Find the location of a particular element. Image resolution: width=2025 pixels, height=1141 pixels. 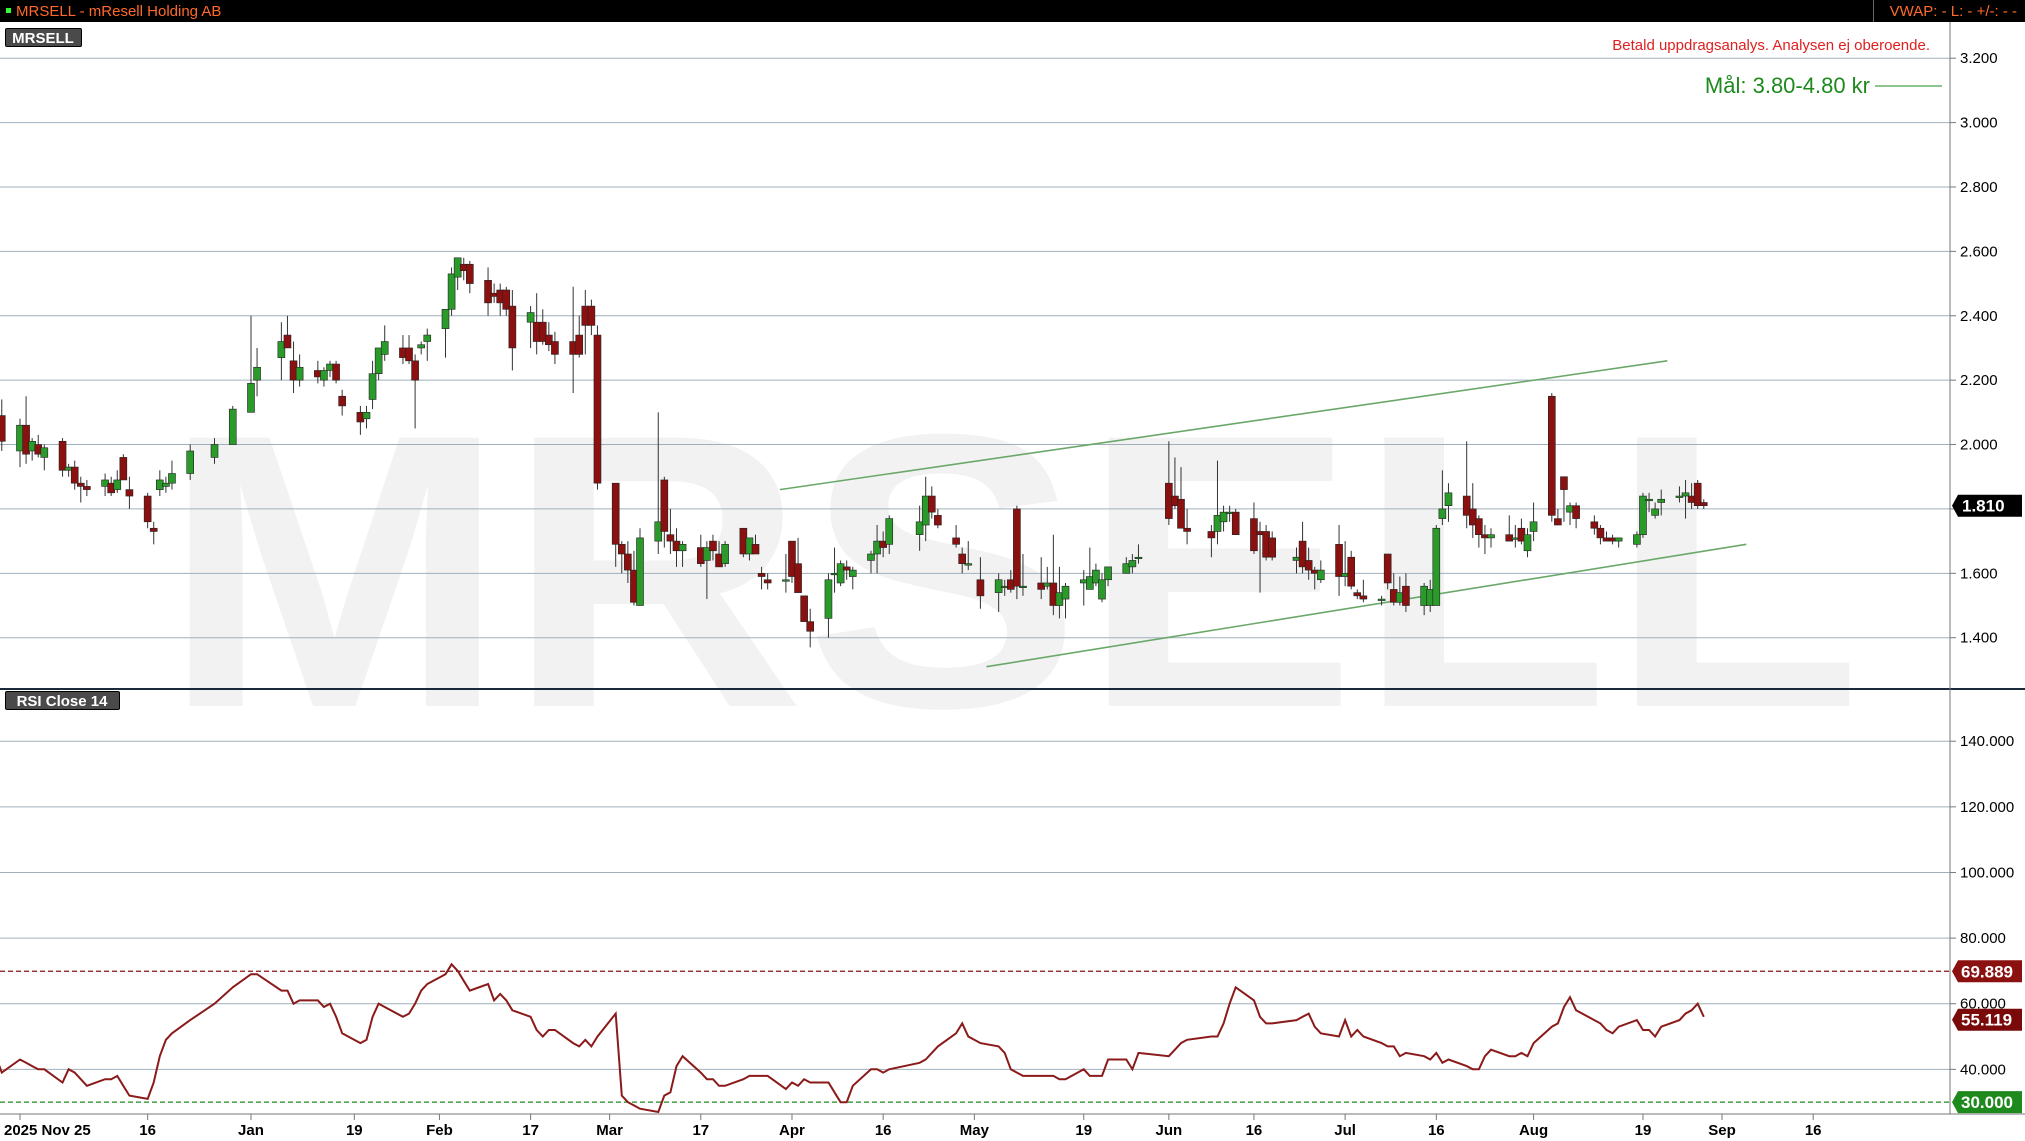

rsi-upper-box: 69.889 is located at coordinates (1987, 971).